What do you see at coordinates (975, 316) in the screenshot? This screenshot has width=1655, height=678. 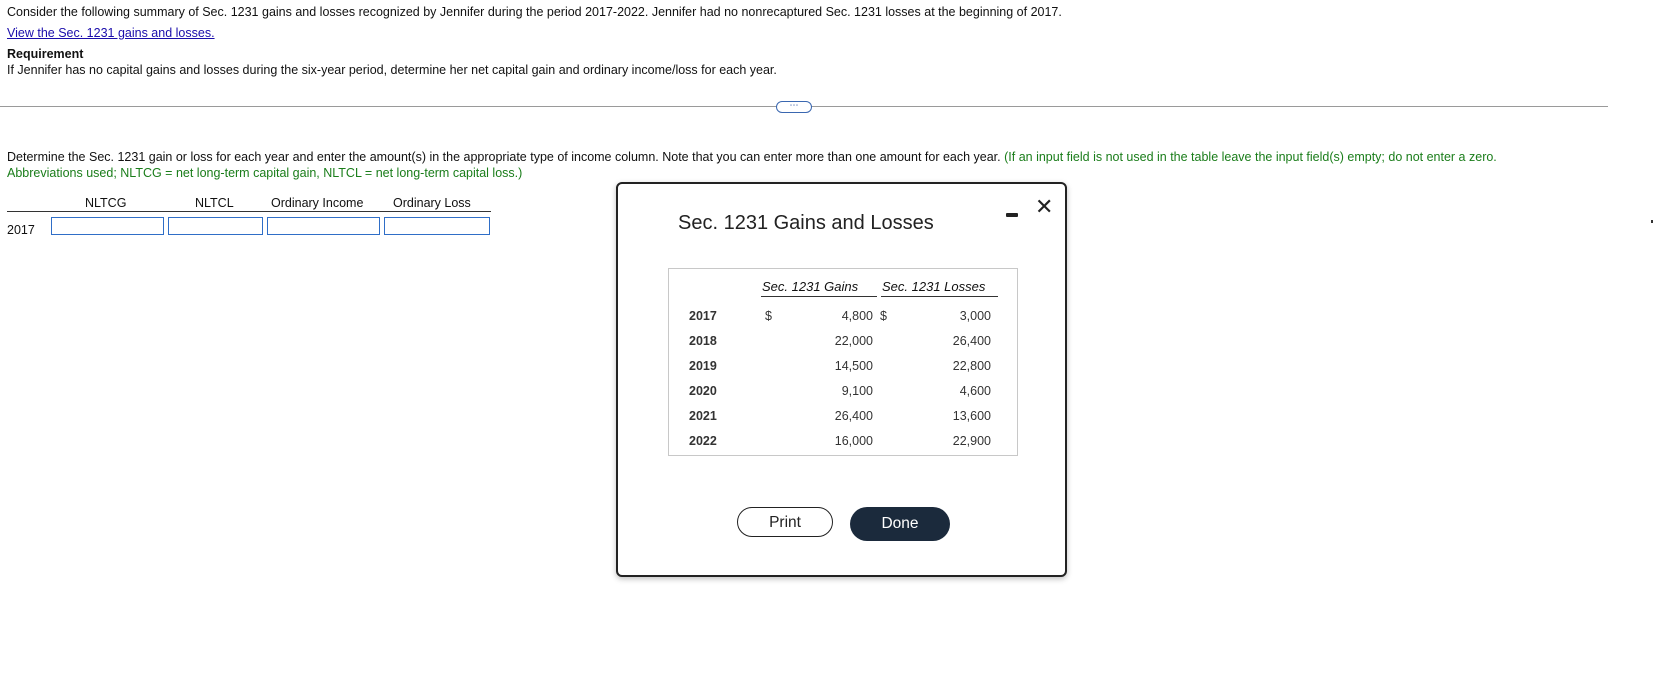 I see `loss-cell: 3,000` at bounding box center [975, 316].